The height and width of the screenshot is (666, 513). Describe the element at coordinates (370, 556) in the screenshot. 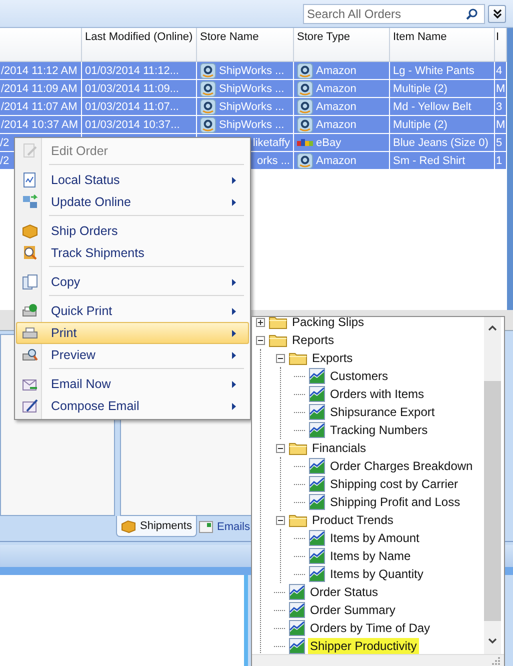

I see `tree-item: Items by Name` at that location.